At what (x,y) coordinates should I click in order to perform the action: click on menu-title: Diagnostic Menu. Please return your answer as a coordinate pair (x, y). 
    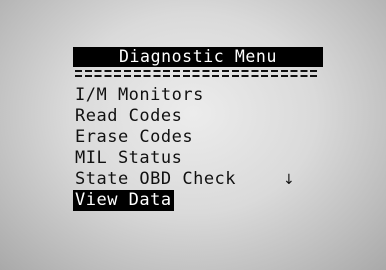
    Looking at the image, I should click on (198, 57).